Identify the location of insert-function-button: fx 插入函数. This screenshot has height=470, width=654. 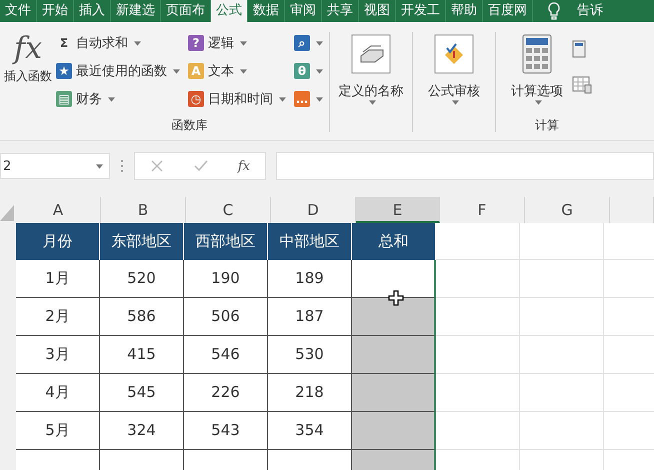
(28, 81).